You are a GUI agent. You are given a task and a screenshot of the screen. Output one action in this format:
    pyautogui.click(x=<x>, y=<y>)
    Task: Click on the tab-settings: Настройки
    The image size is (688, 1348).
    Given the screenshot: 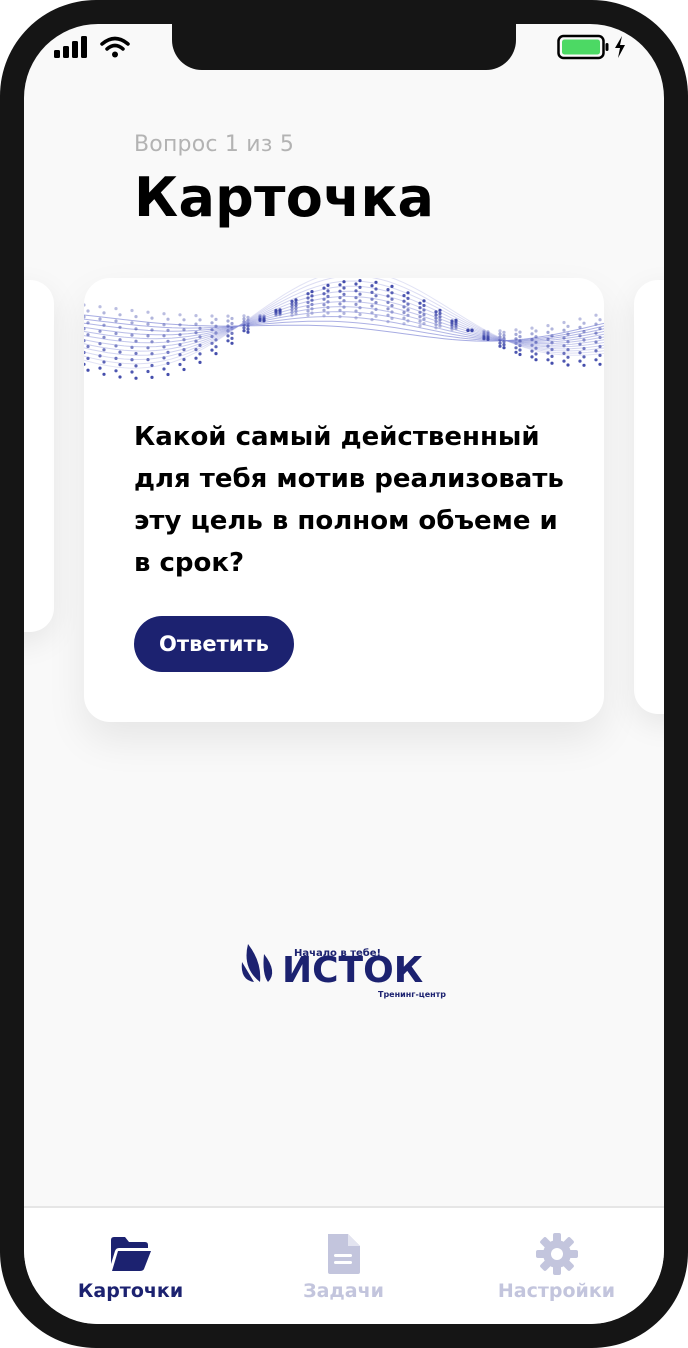 What is the action you would take?
    pyautogui.click(x=556, y=1266)
    